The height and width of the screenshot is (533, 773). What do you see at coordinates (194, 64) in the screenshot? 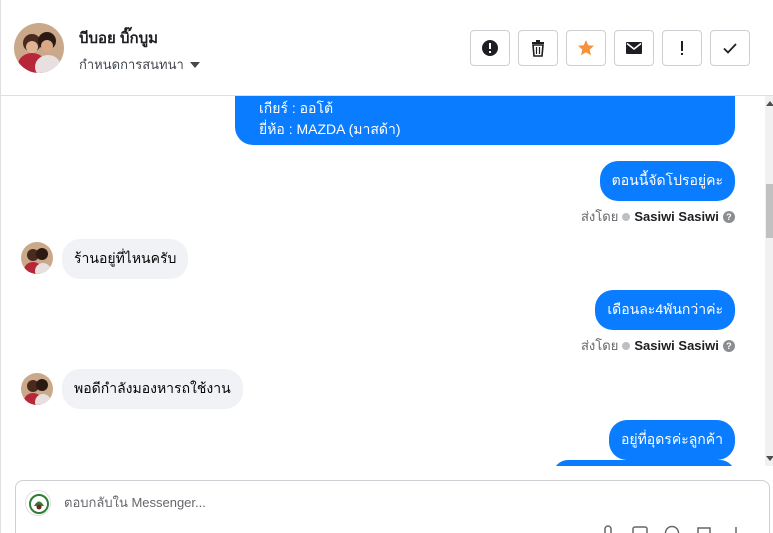
I see `caret-down-icon` at bounding box center [194, 64].